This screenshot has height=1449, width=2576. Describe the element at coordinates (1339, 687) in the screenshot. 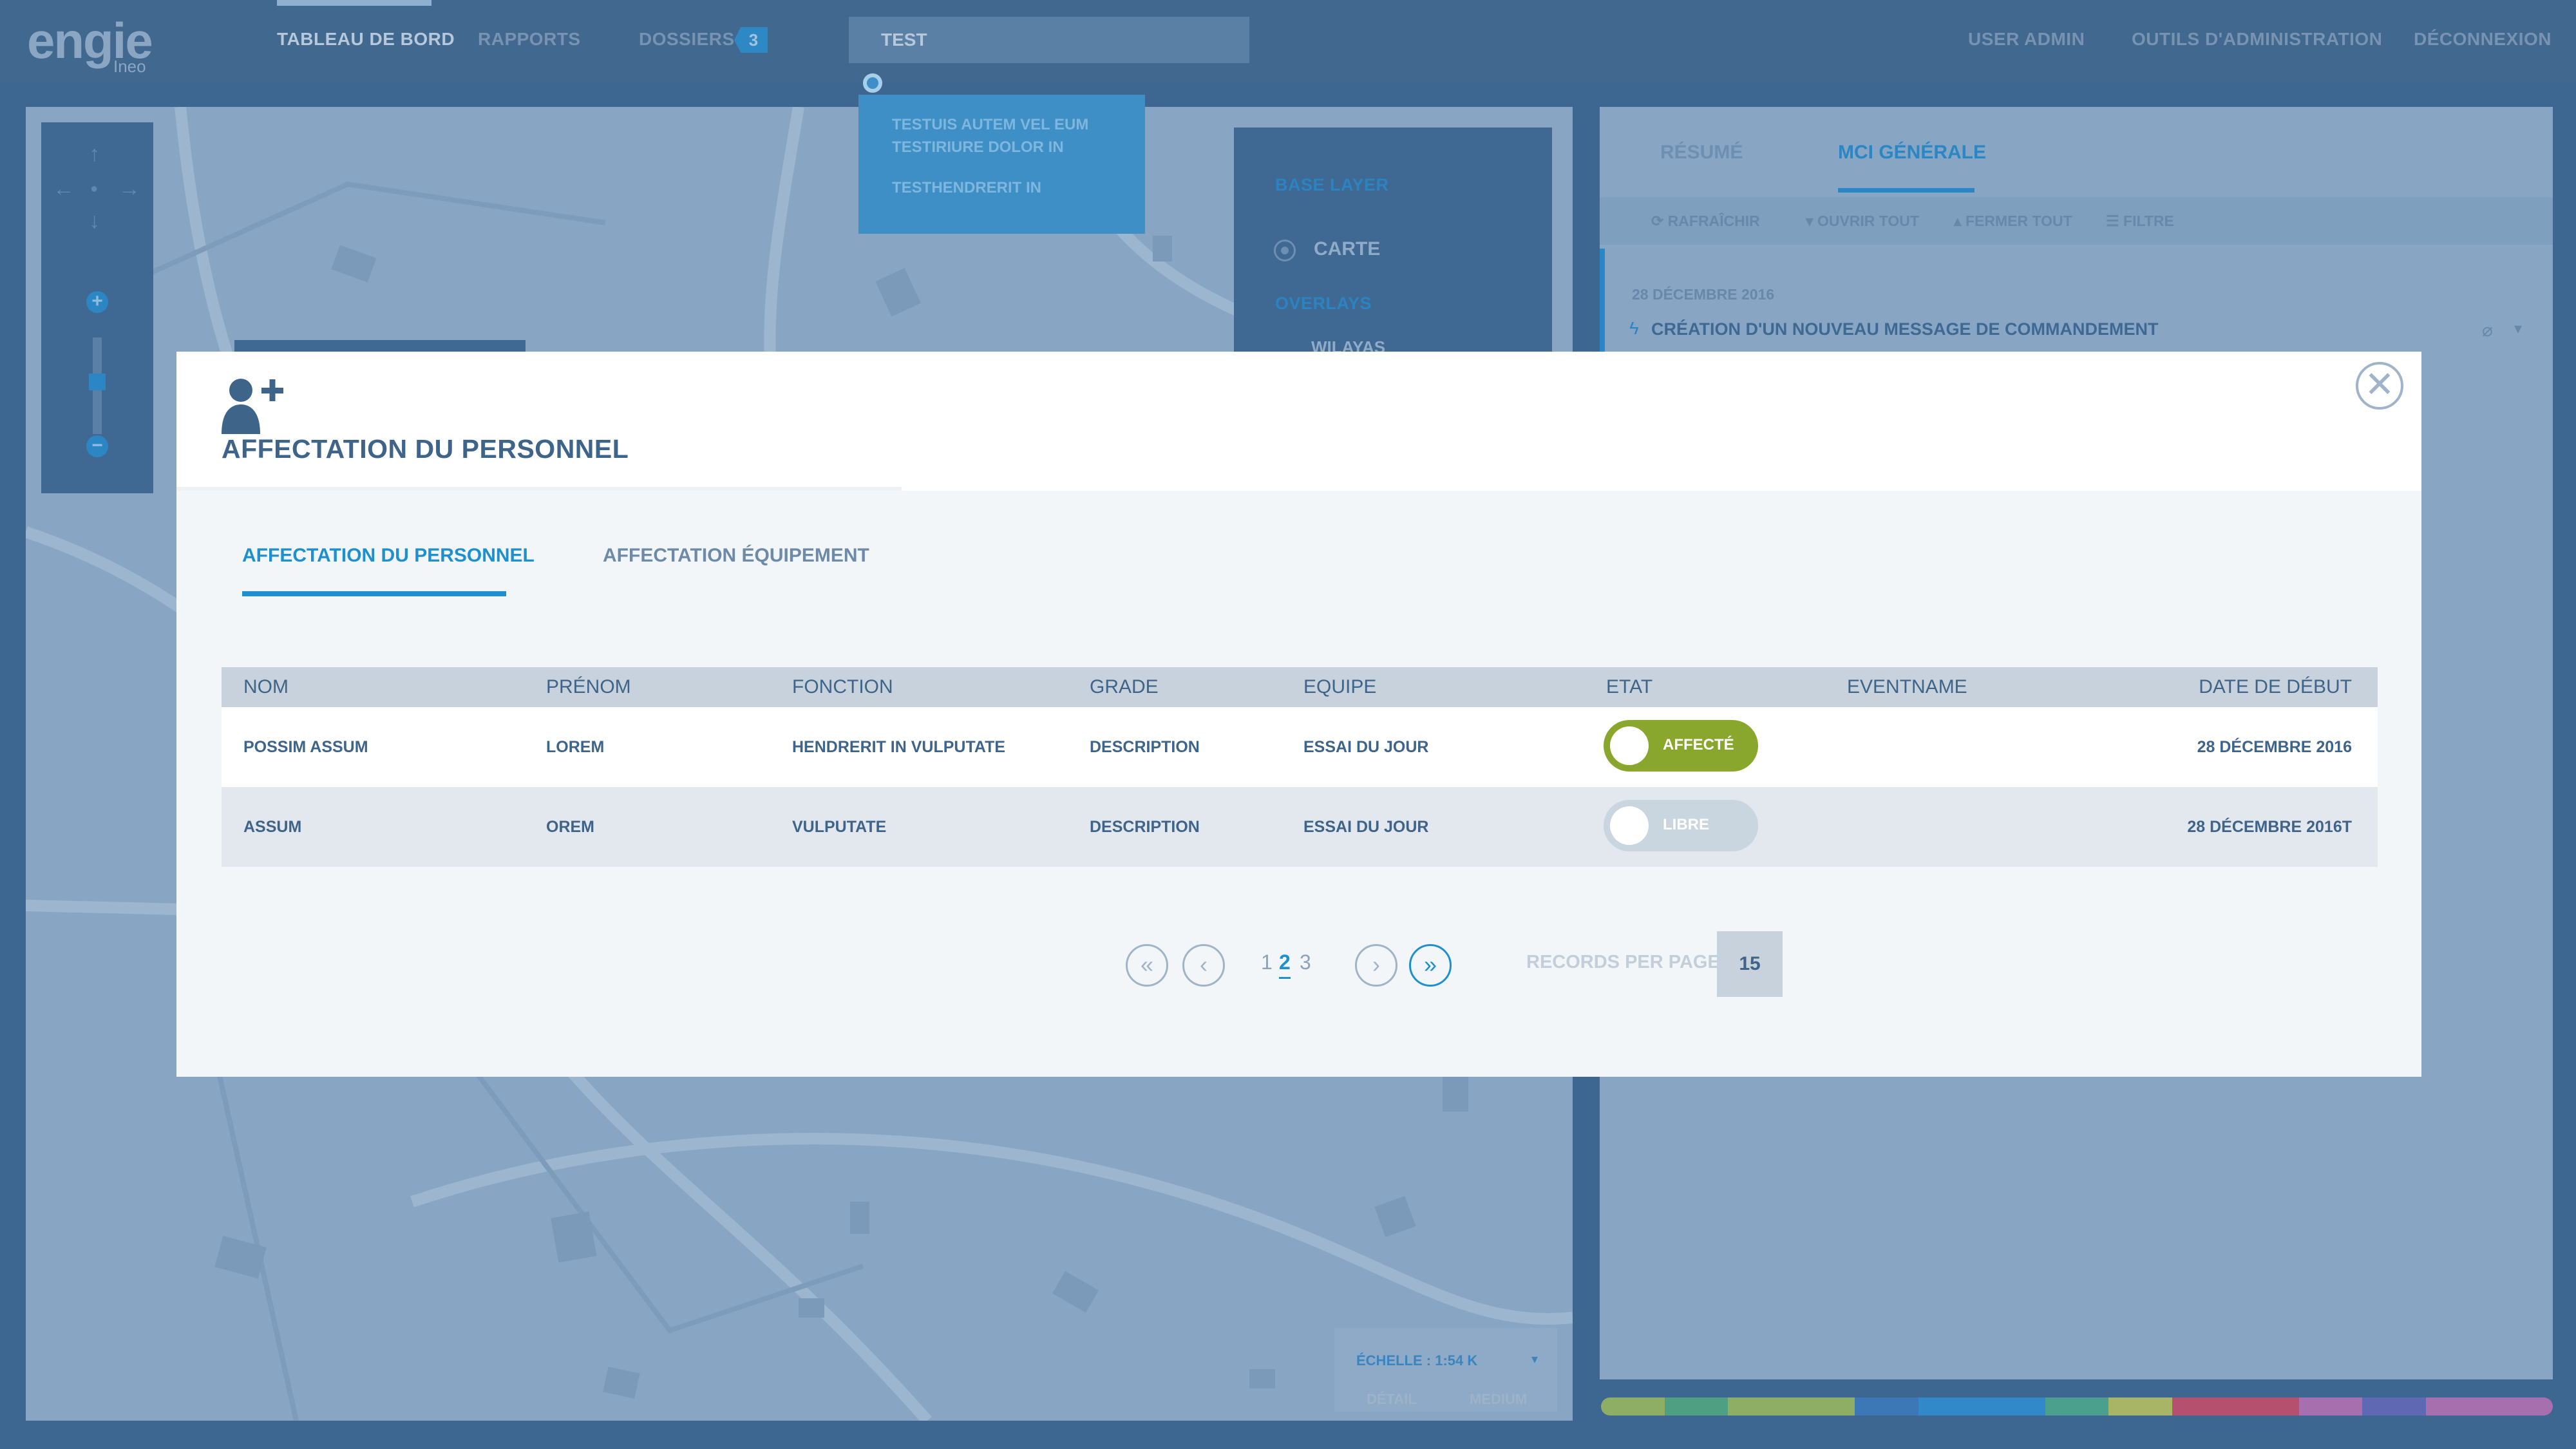

I see `column-header-equipe: EQUIPE` at that location.